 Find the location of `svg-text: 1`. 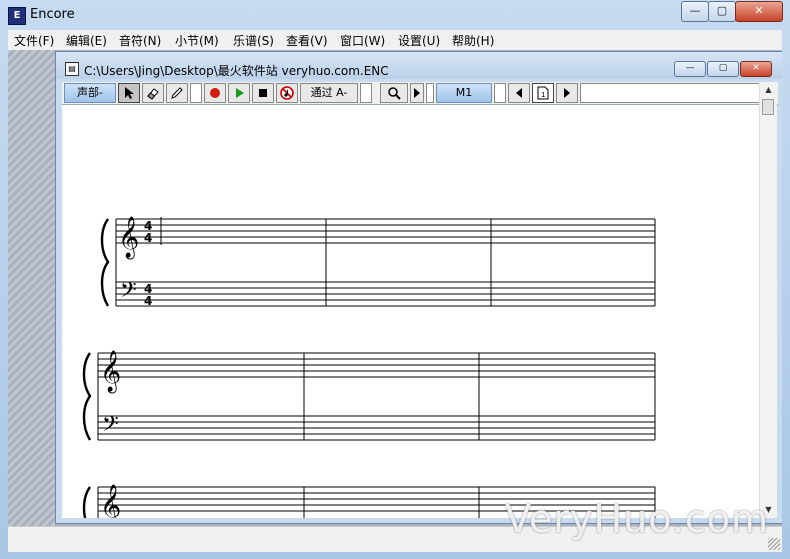

svg-text: 1 is located at coordinates (543, 95).